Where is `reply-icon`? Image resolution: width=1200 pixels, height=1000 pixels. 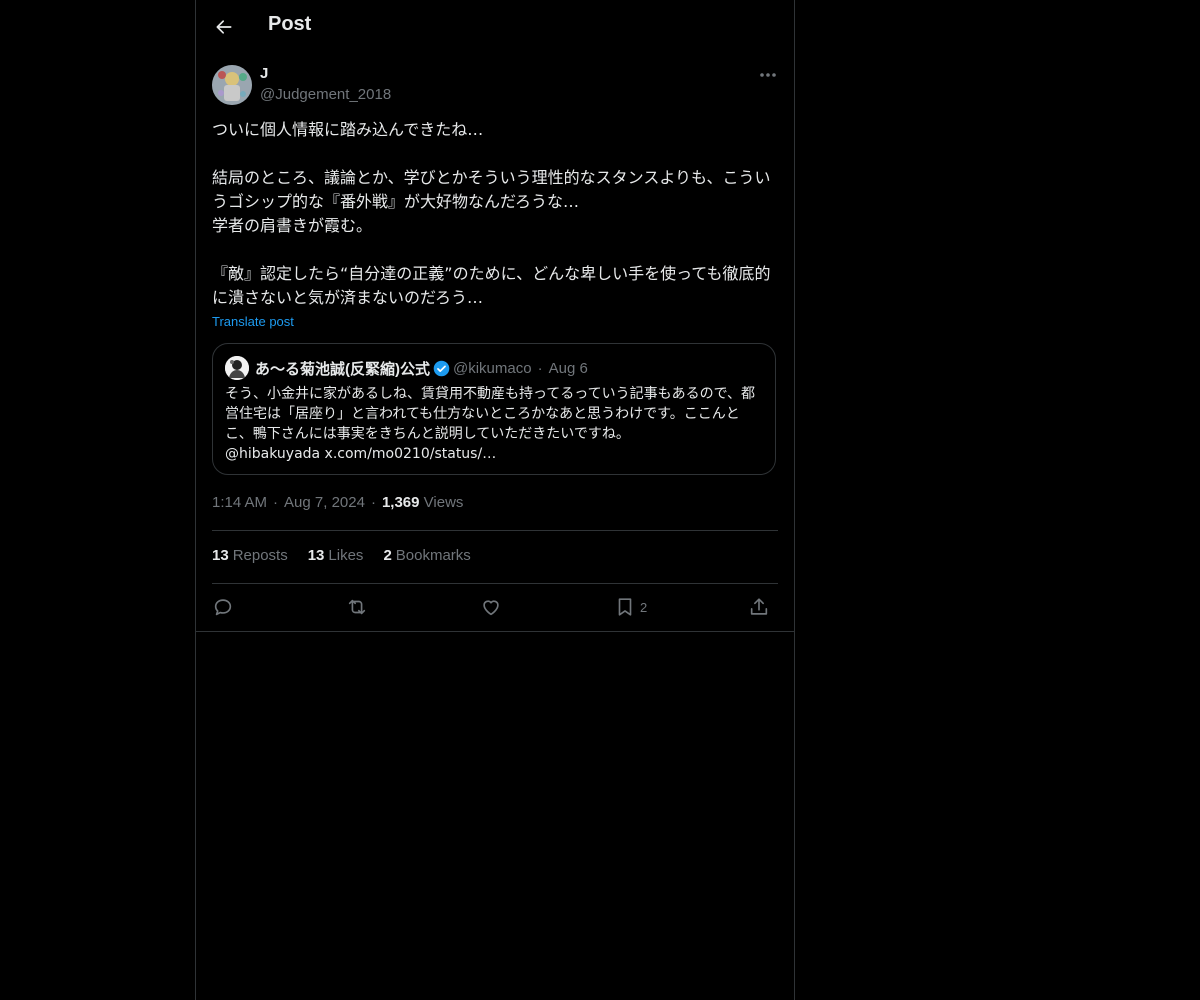 reply-icon is located at coordinates (223, 607).